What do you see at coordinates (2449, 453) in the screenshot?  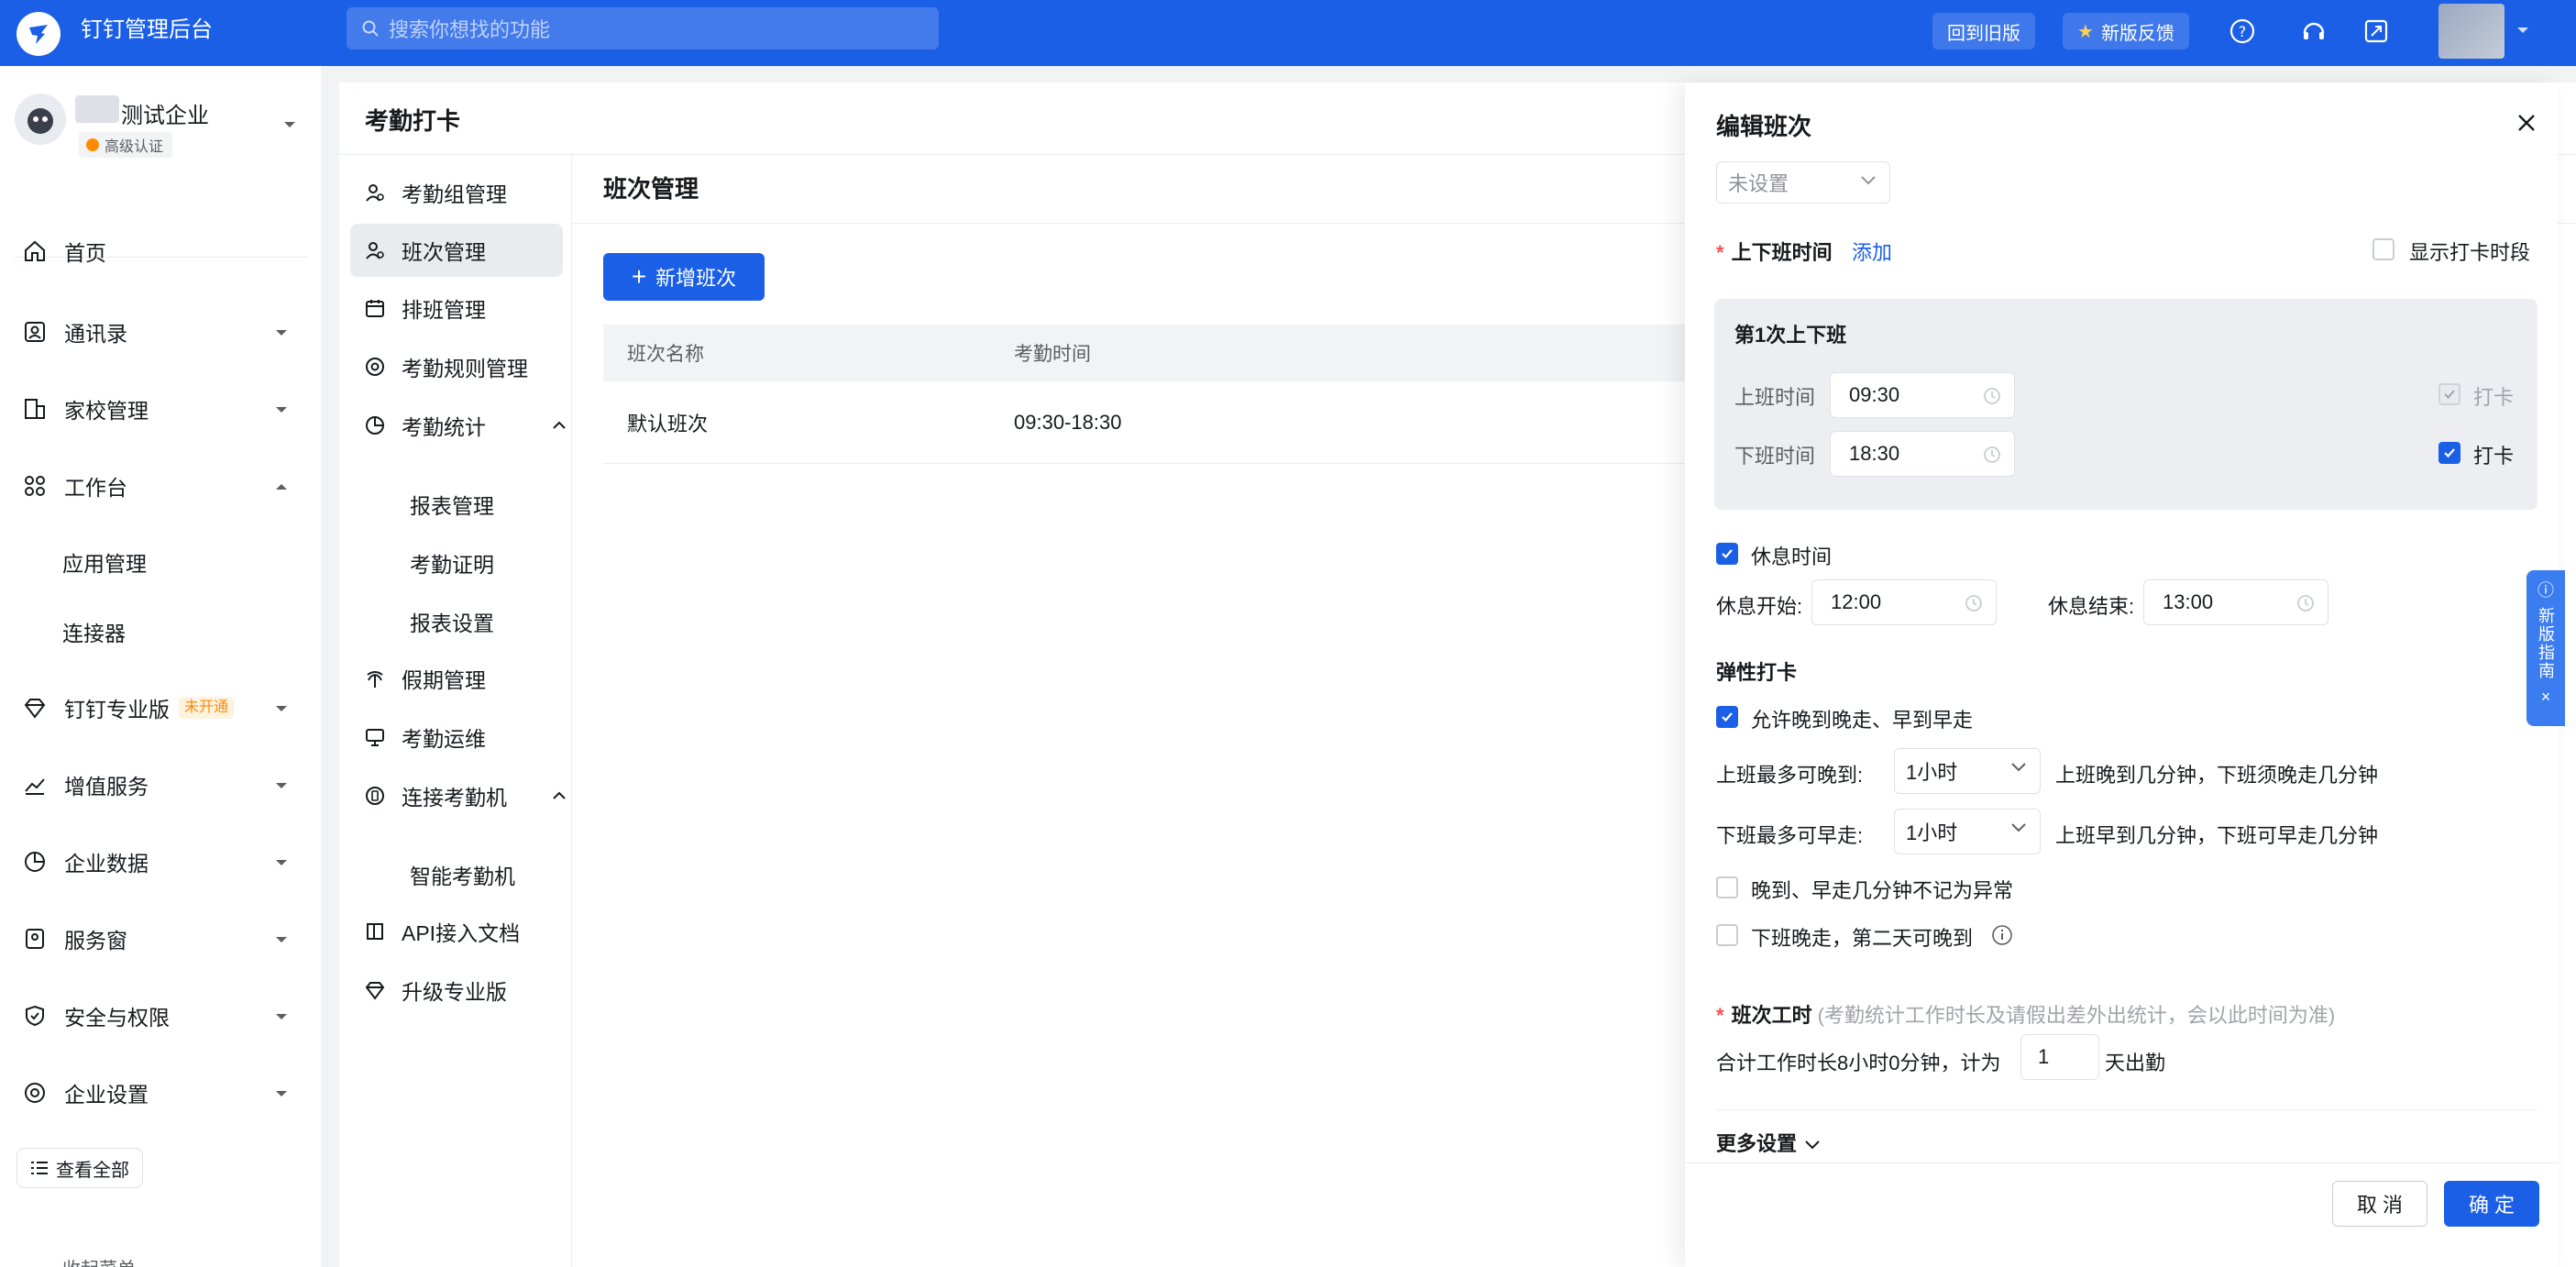 I see `off-punch-checkbox` at bounding box center [2449, 453].